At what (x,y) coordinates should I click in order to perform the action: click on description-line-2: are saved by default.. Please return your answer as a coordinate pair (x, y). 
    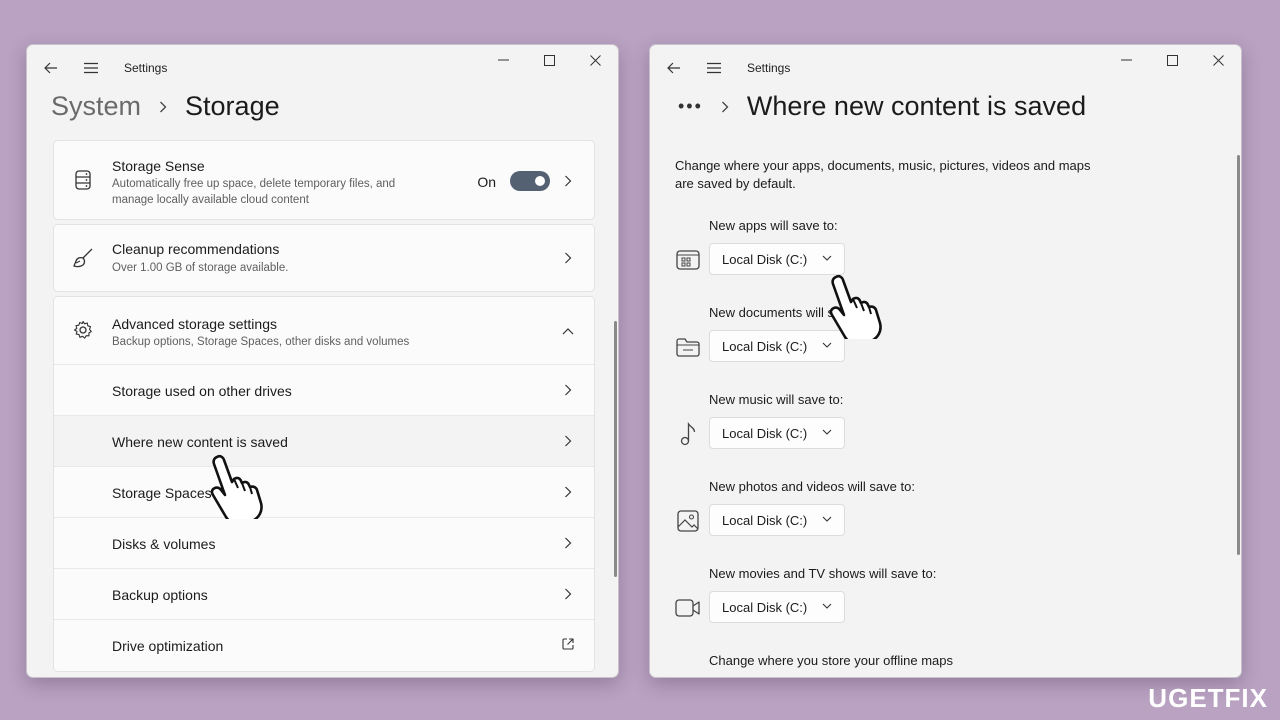
    Looking at the image, I should click on (735, 183).